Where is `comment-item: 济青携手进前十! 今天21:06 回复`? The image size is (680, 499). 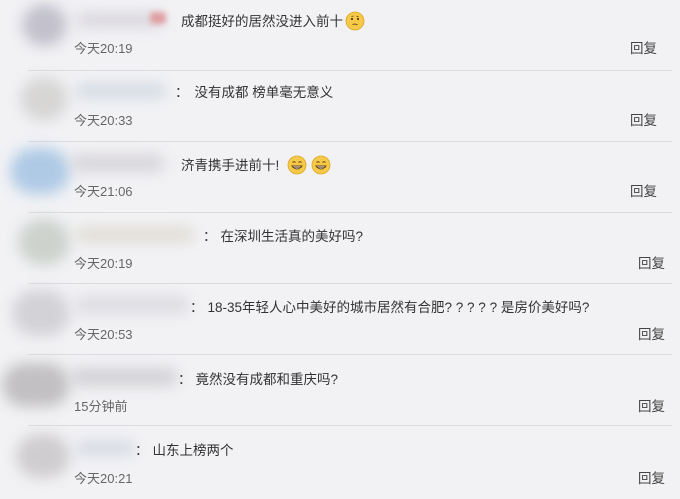 comment-item: 济青携手进前十! 今天21:06 回复 is located at coordinates (340, 177).